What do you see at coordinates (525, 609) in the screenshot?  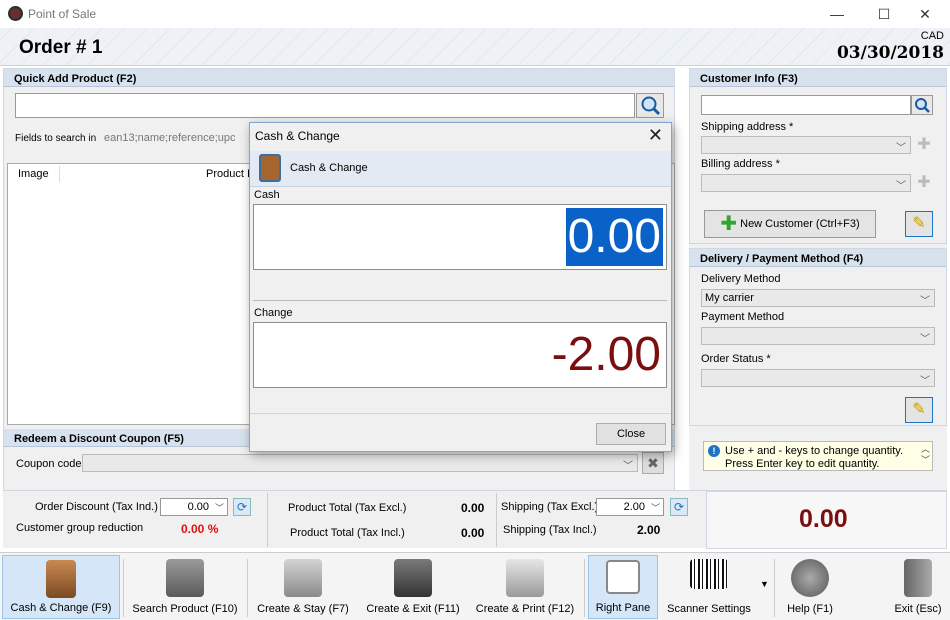 I see `toolbar-label: Create & Print (F12)` at bounding box center [525, 609].